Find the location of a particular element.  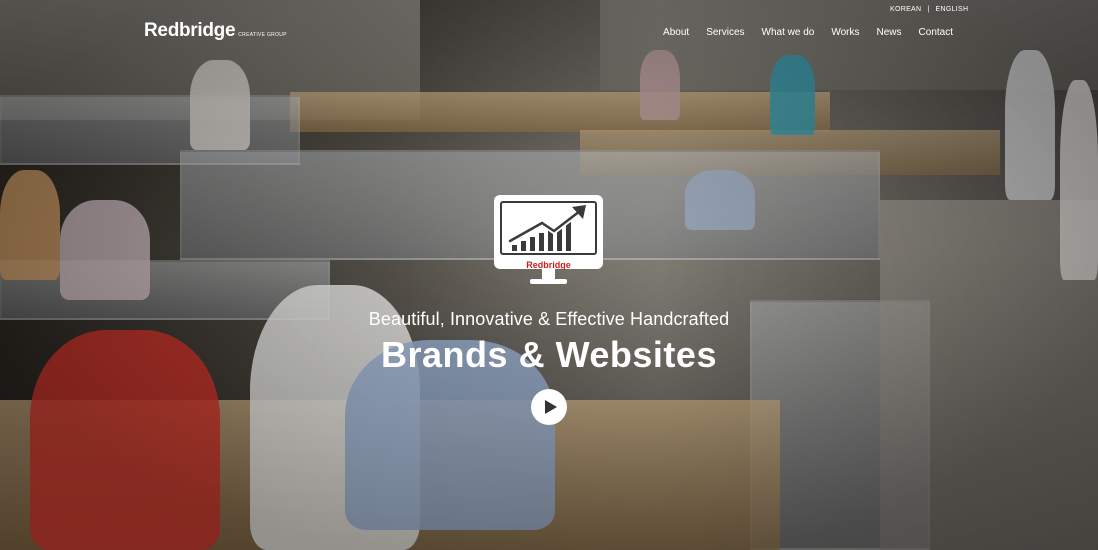

play-icon is located at coordinates (550, 407).